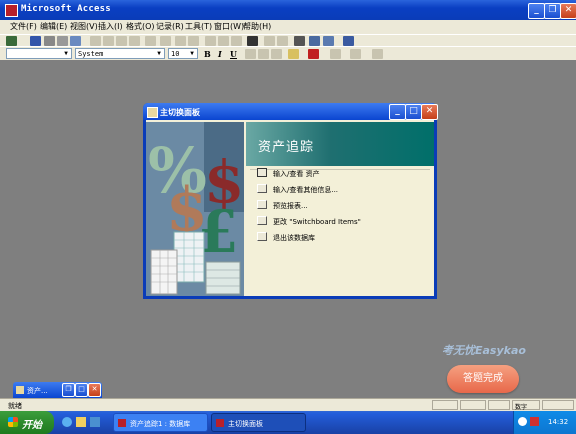  I want to click on switchboard-close-button: ✕, so click(429, 112).